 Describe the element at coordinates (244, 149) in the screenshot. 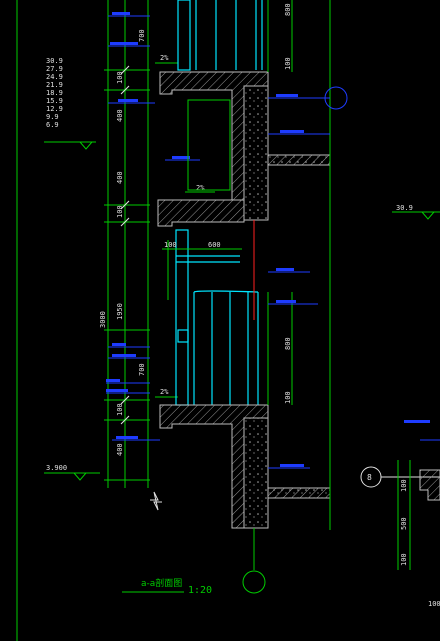

I see `slab-section-upper` at that location.